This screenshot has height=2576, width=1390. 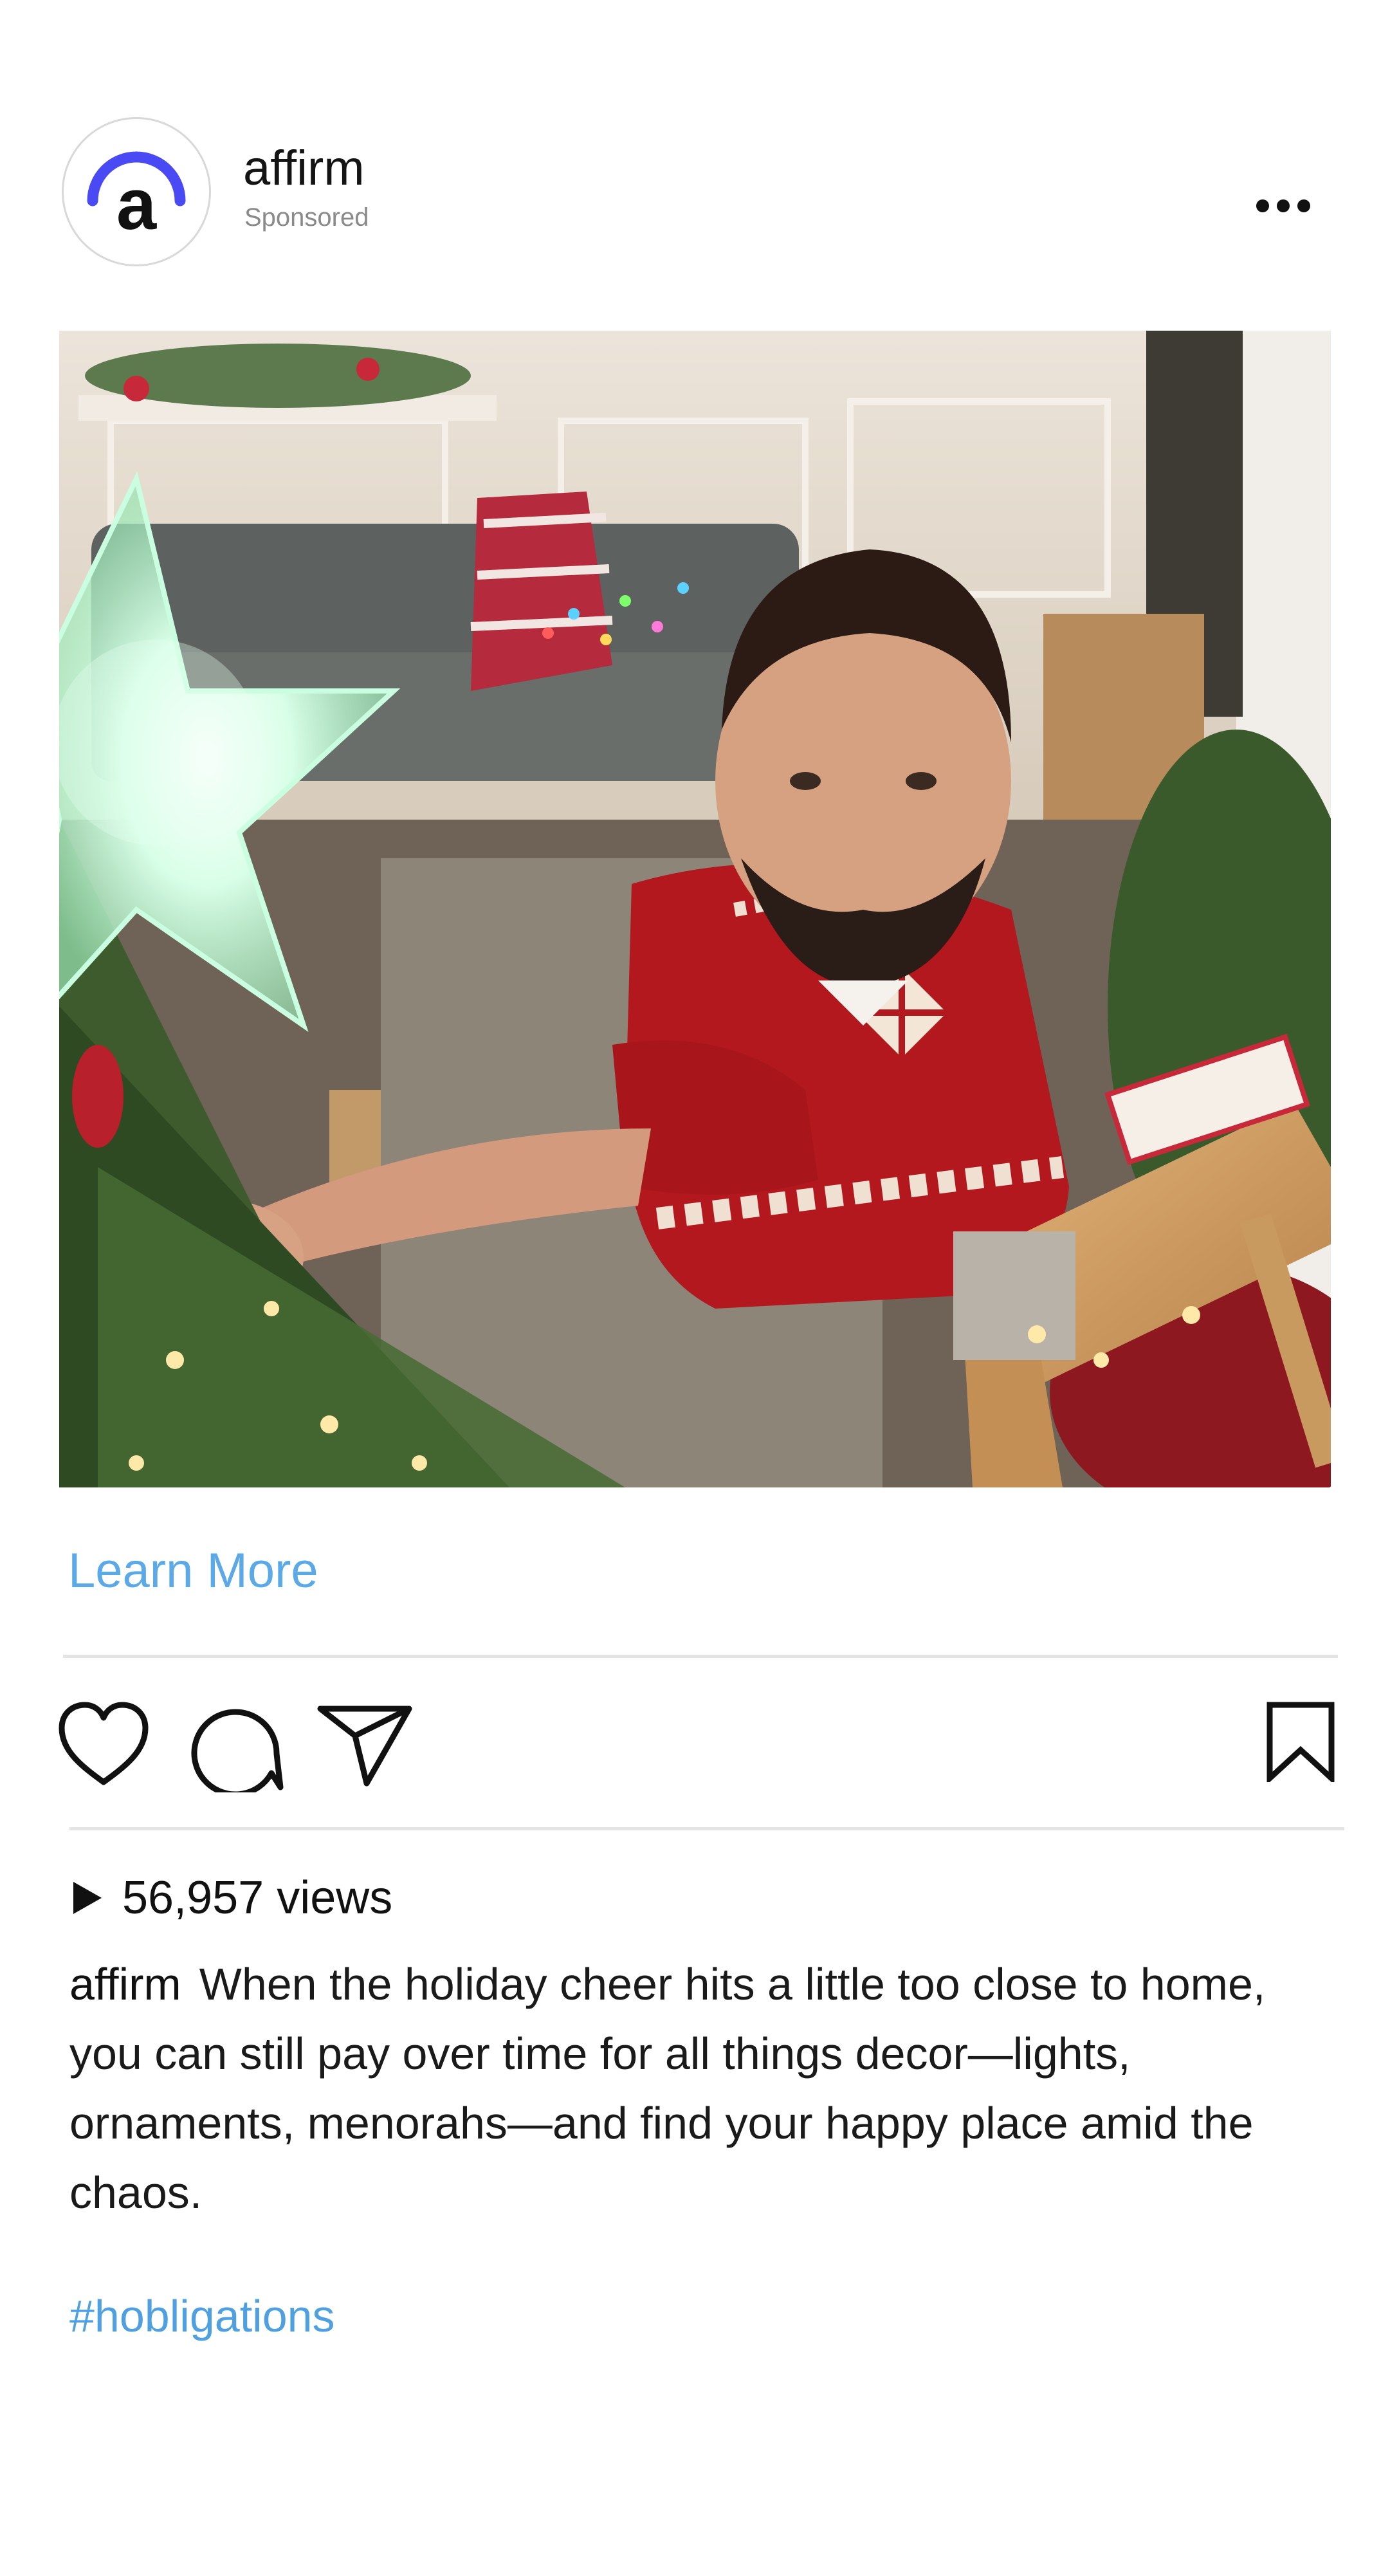 I want to click on comment-icon, so click(x=238, y=1750).